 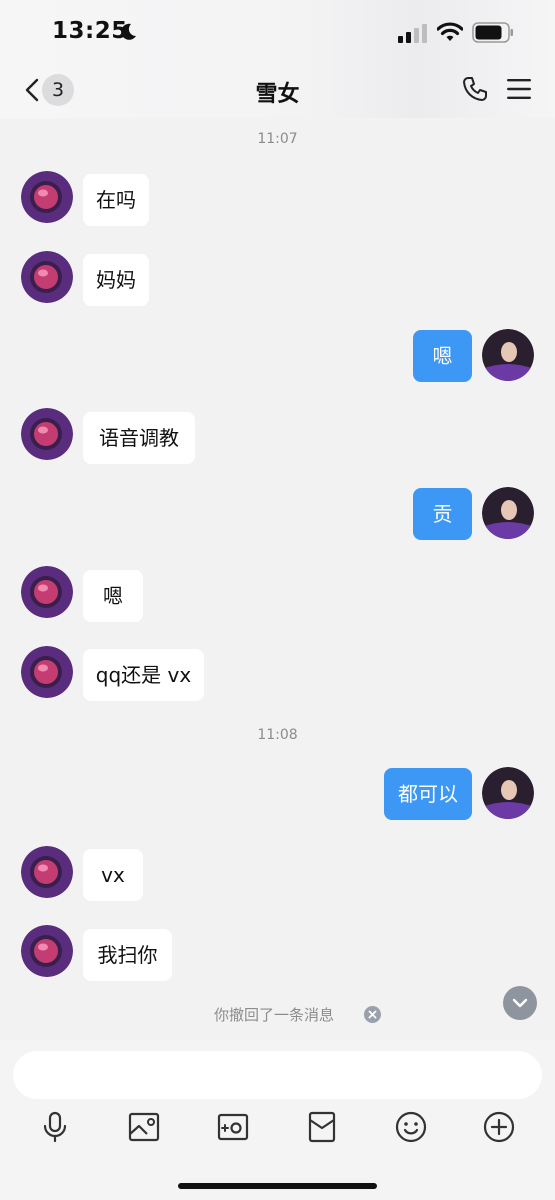 What do you see at coordinates (127, 955) in the screenshot?
I see `message-bubble-incoming: 我扫你` at bounding box center [127, 955].